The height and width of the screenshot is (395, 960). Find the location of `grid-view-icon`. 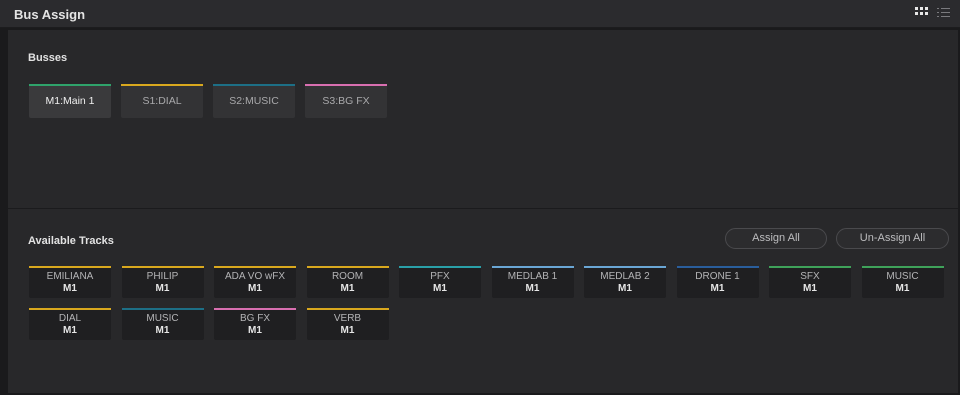

grid-view-icon is located at coordinates (922, 13).